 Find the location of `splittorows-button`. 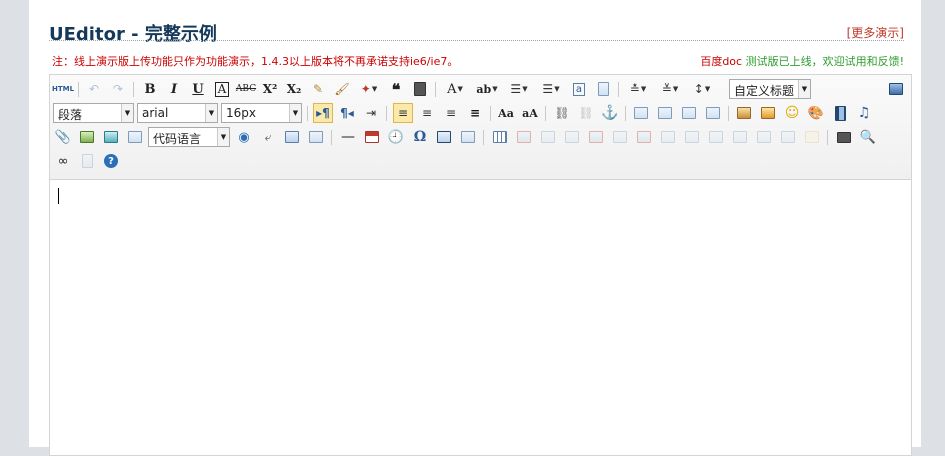

splittorows-button is located at coordinates (764, 137).